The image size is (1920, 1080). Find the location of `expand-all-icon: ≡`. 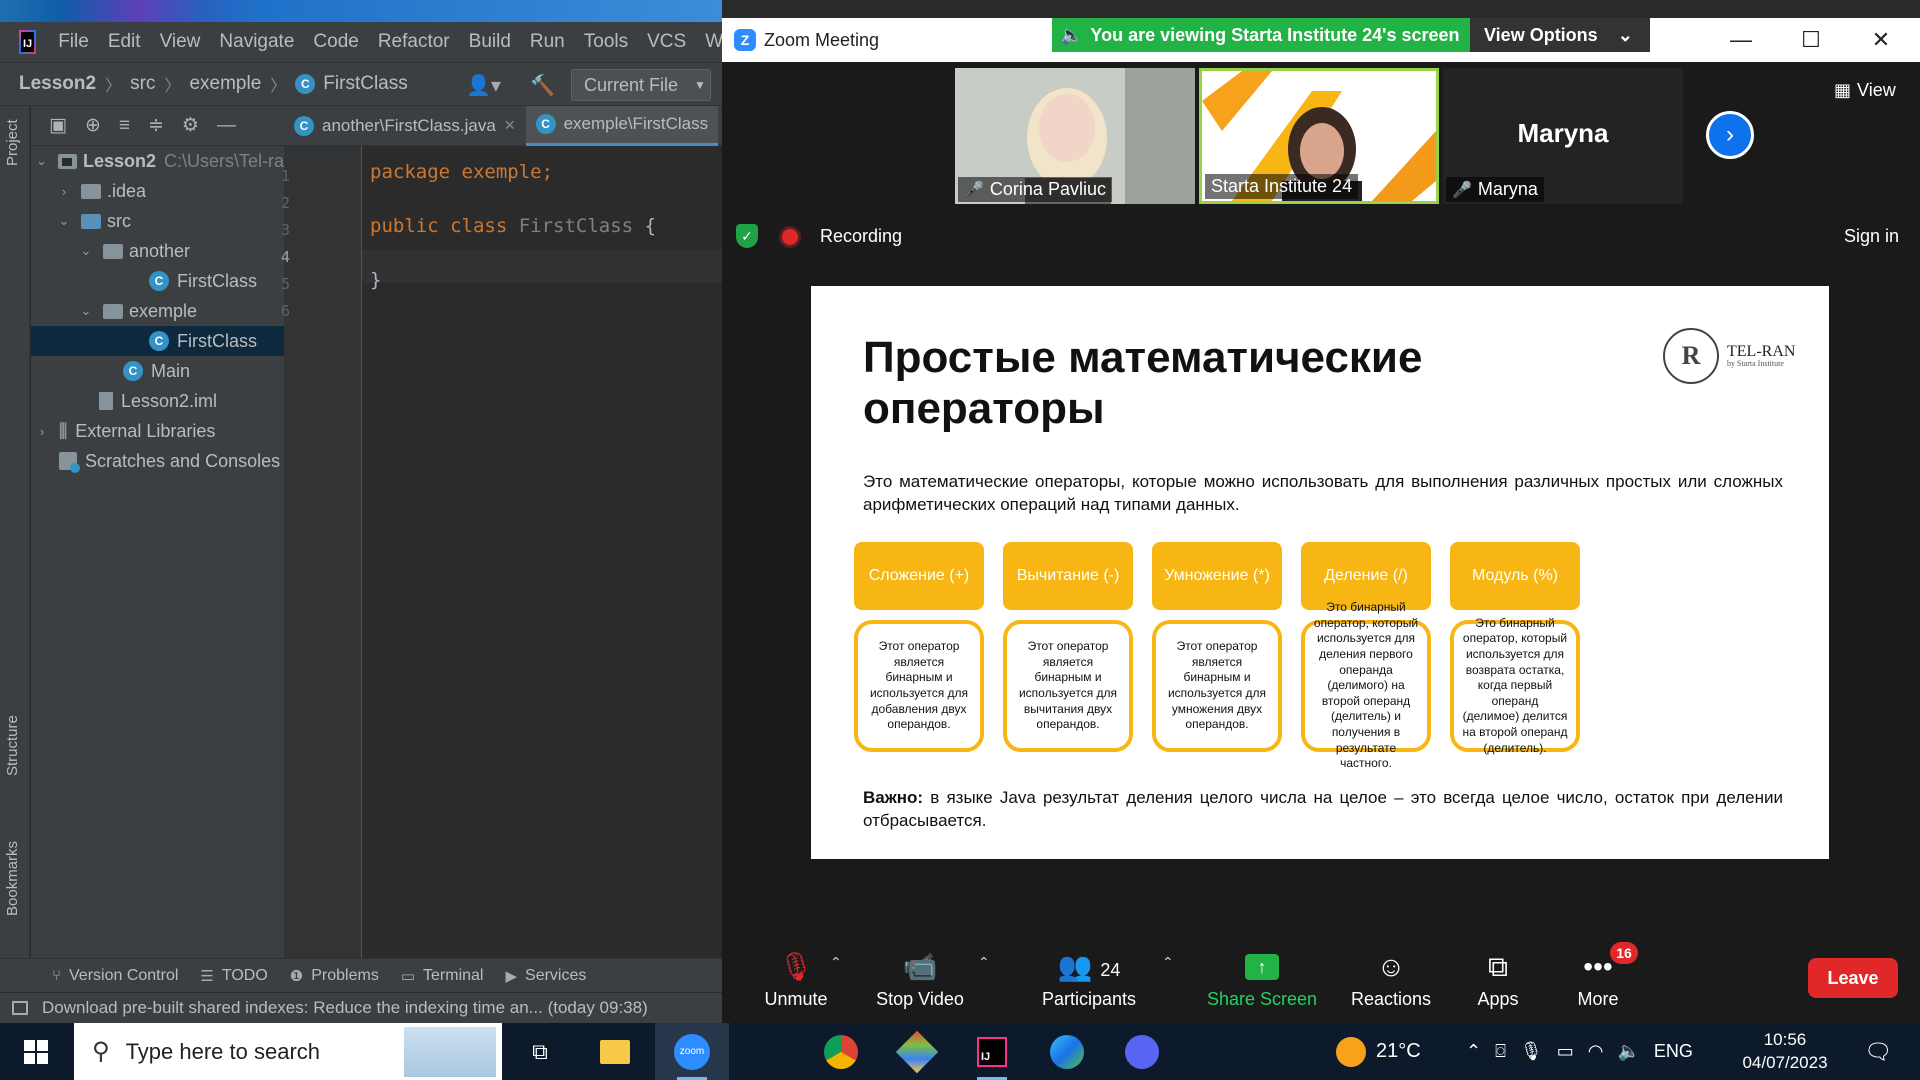

expand-all-icon: ≡ is located at coordinates (124, 126).